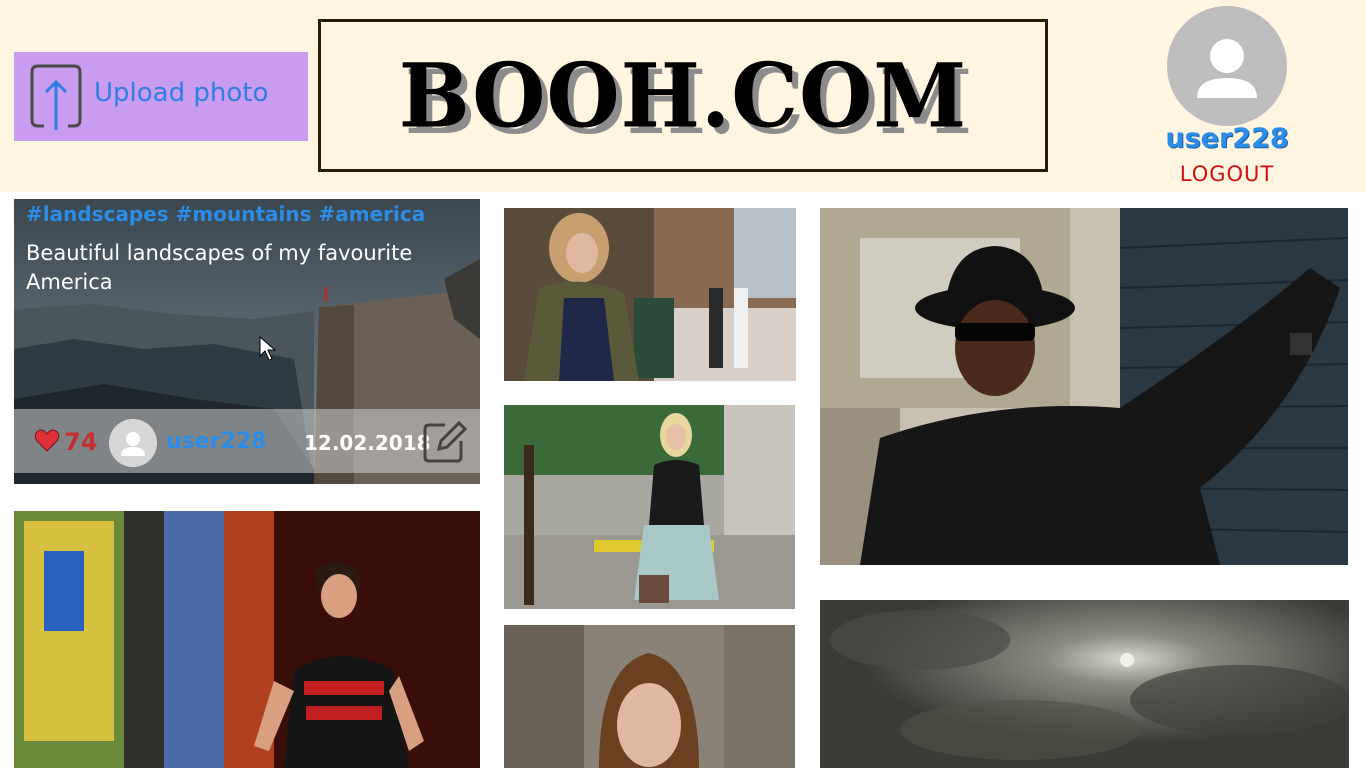 The width and height of the screenshot is (1366, 768). Describe the element at coordinates (1227, 174) in the screenshot. I see `logout-button: LOGOUT` at that location.